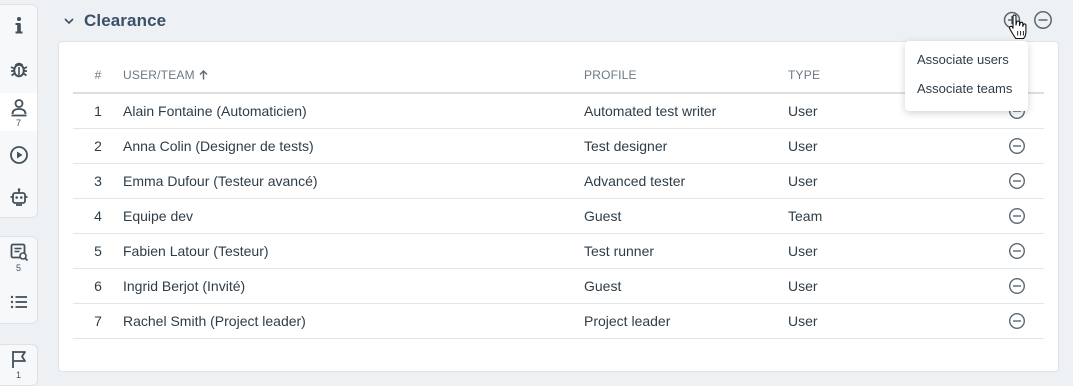  Describe the element at coordinates (98, 251) in the screenshot. I see `row-number: 5` at that location.